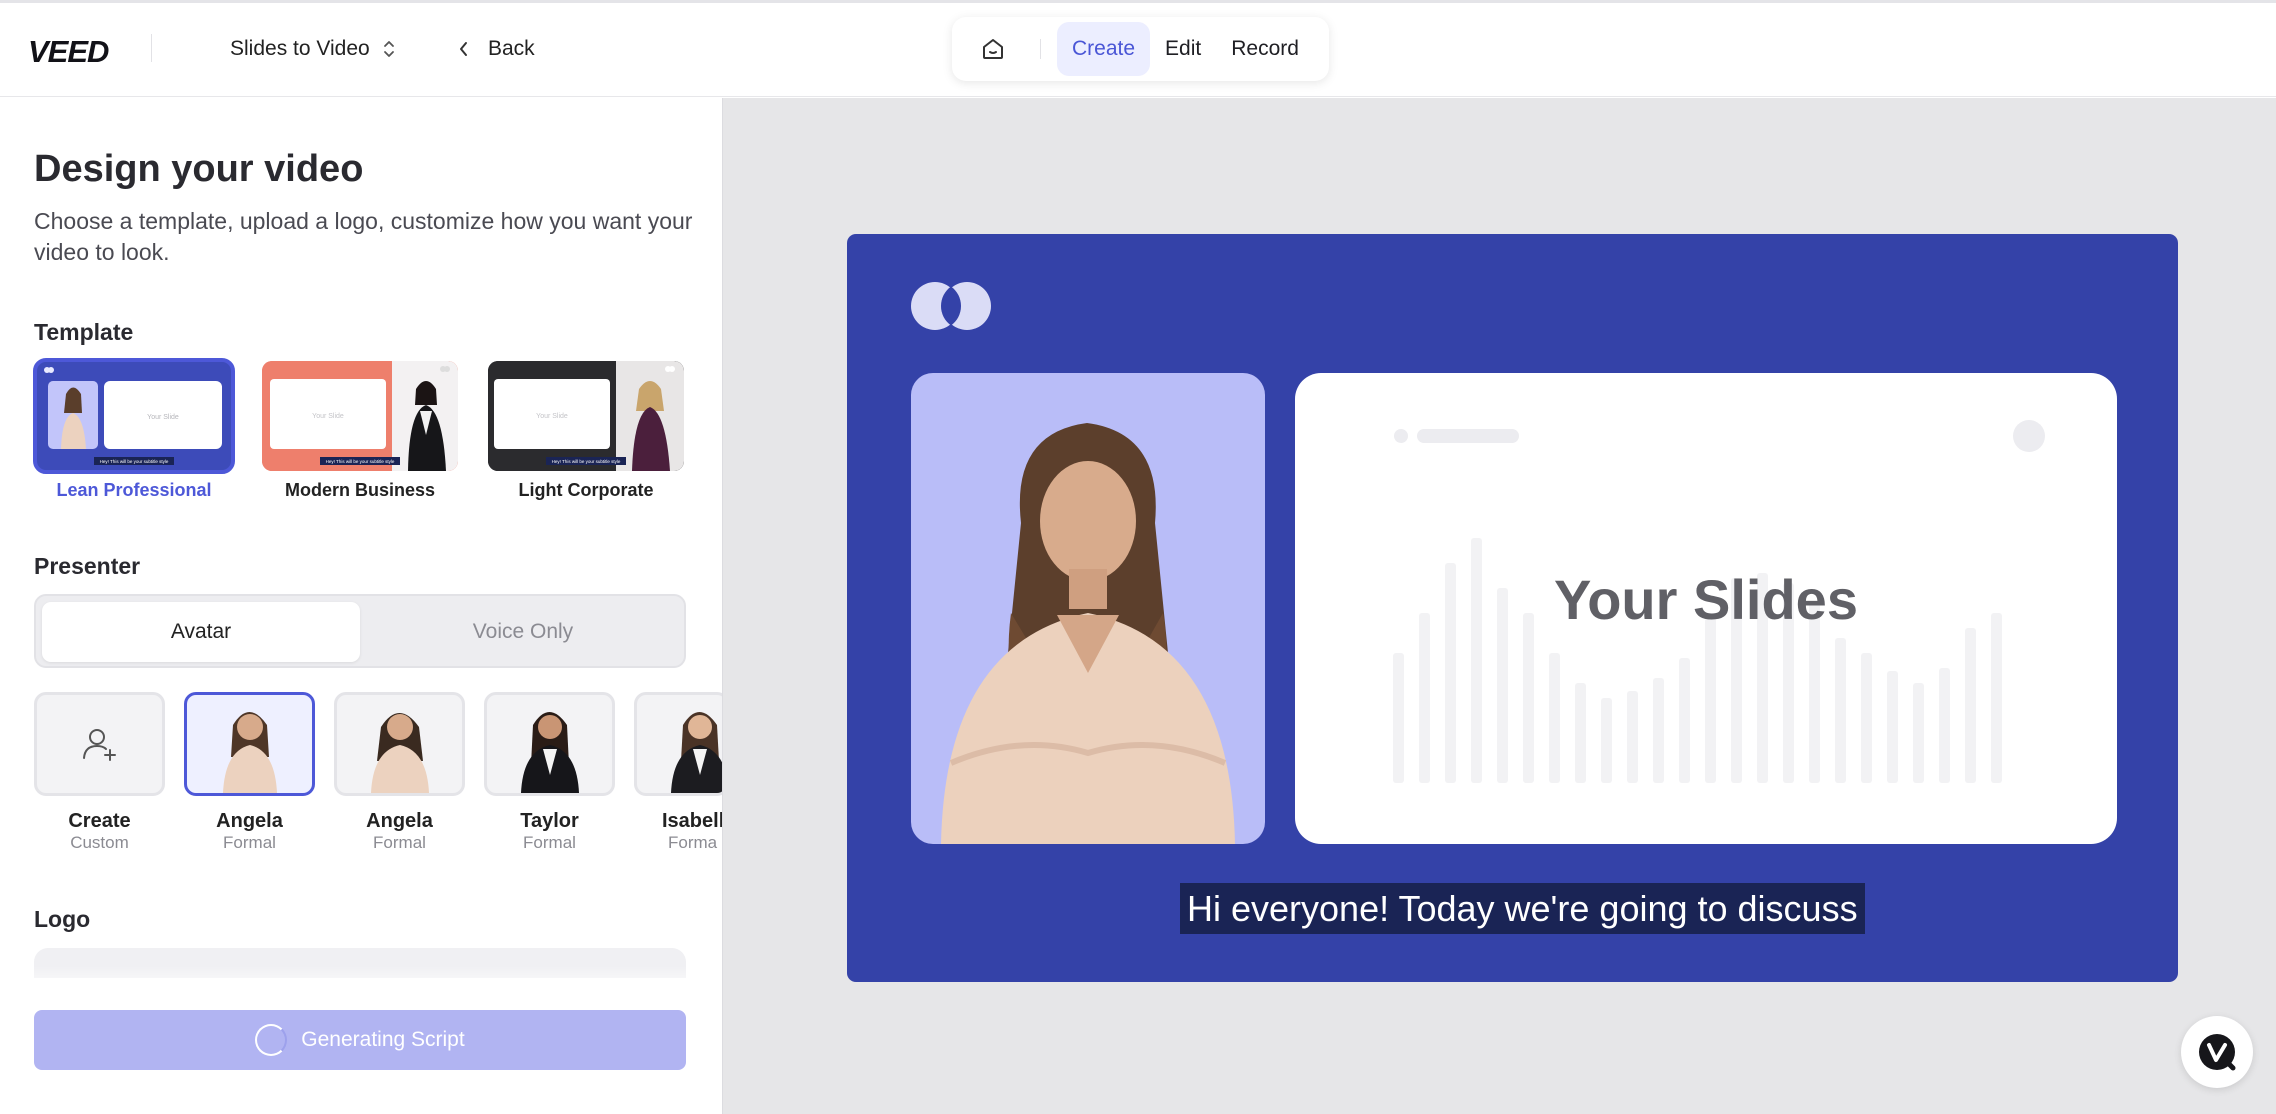 The image size is (2276, 1114). What do you see at coordinates (1265, 49) in the screenshot?
I see `tab-record: Record` at bounding box center [1265, 49].